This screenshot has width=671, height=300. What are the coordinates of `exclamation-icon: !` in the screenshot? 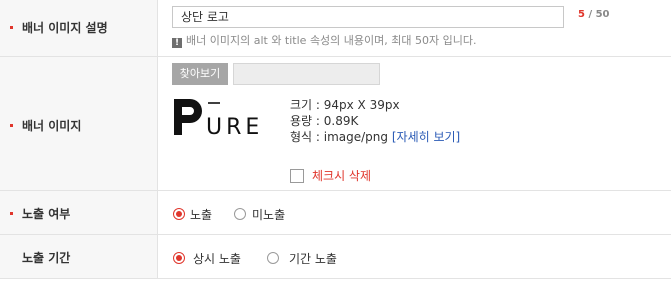 It's located at (177, 43).